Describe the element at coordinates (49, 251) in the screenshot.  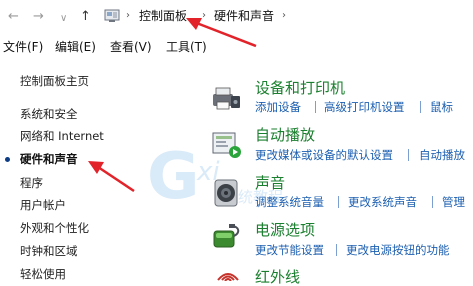
I see `sidebar-item-clock-region: 时钟和区域` at that location.